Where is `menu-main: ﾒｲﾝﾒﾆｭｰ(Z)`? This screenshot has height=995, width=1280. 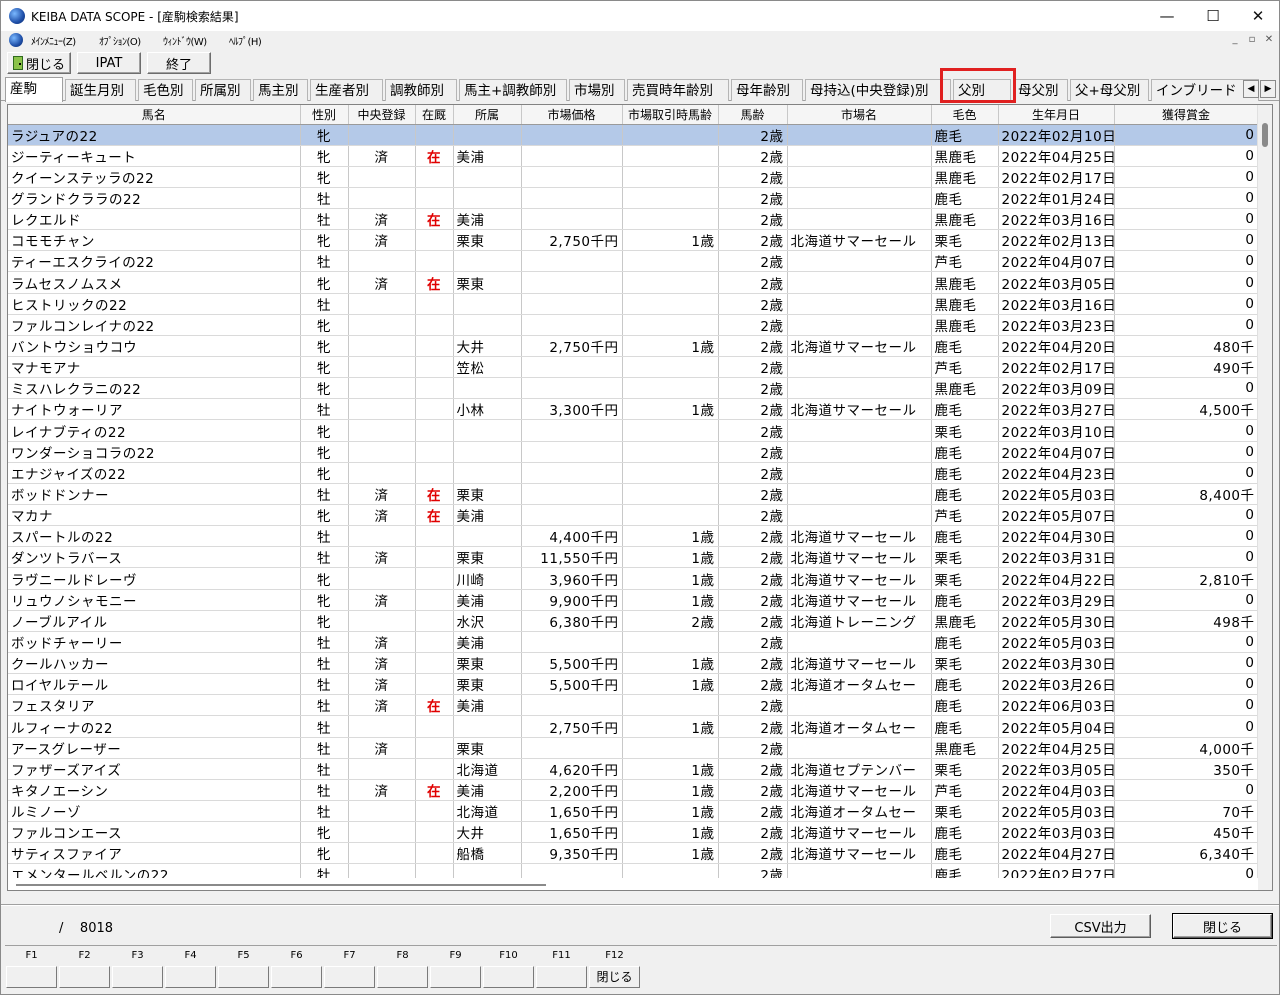
menu-main: ﾒｲﾝﾒﾆｭｰ(Z) is located at coordinates (53, 40).